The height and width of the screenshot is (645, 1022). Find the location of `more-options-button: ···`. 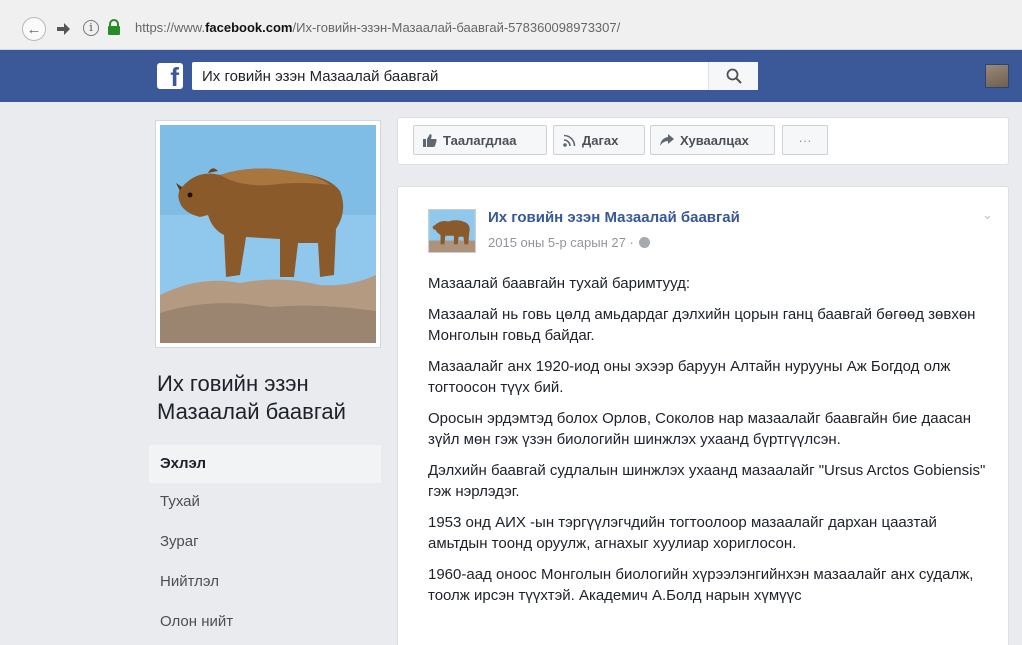

more-options-button: ··· is located at coordinates (805, 140).